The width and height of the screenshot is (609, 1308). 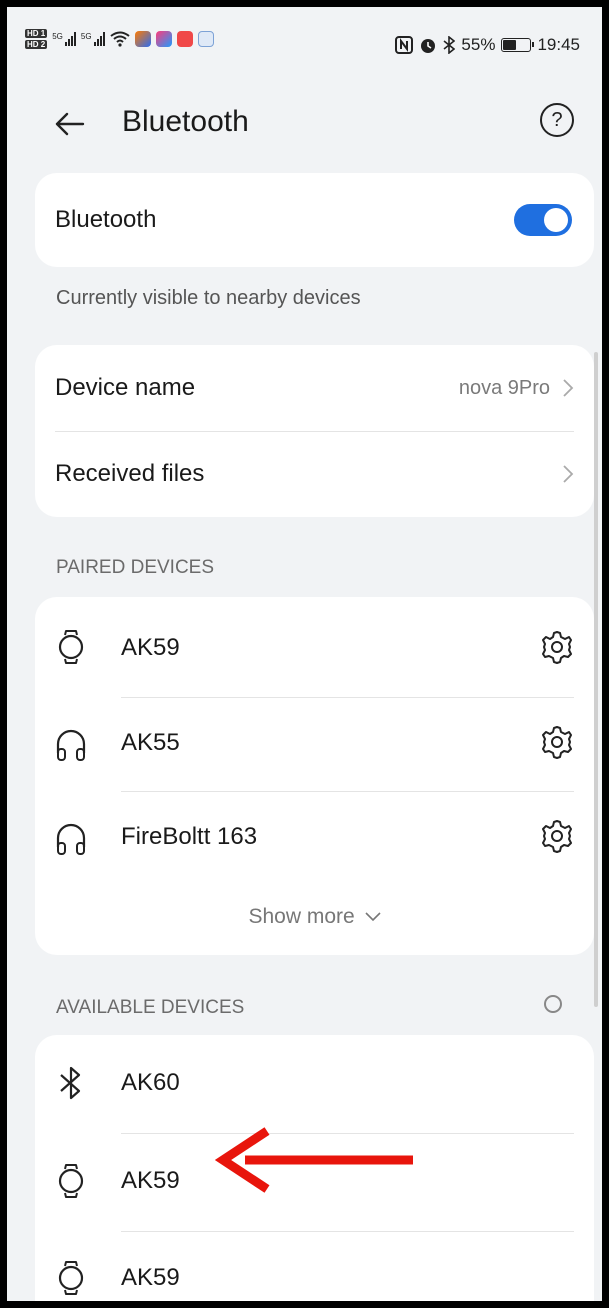 I want to click on available-devices-header: AVAILABLE DEVICES, so click(x=150, y=1007).